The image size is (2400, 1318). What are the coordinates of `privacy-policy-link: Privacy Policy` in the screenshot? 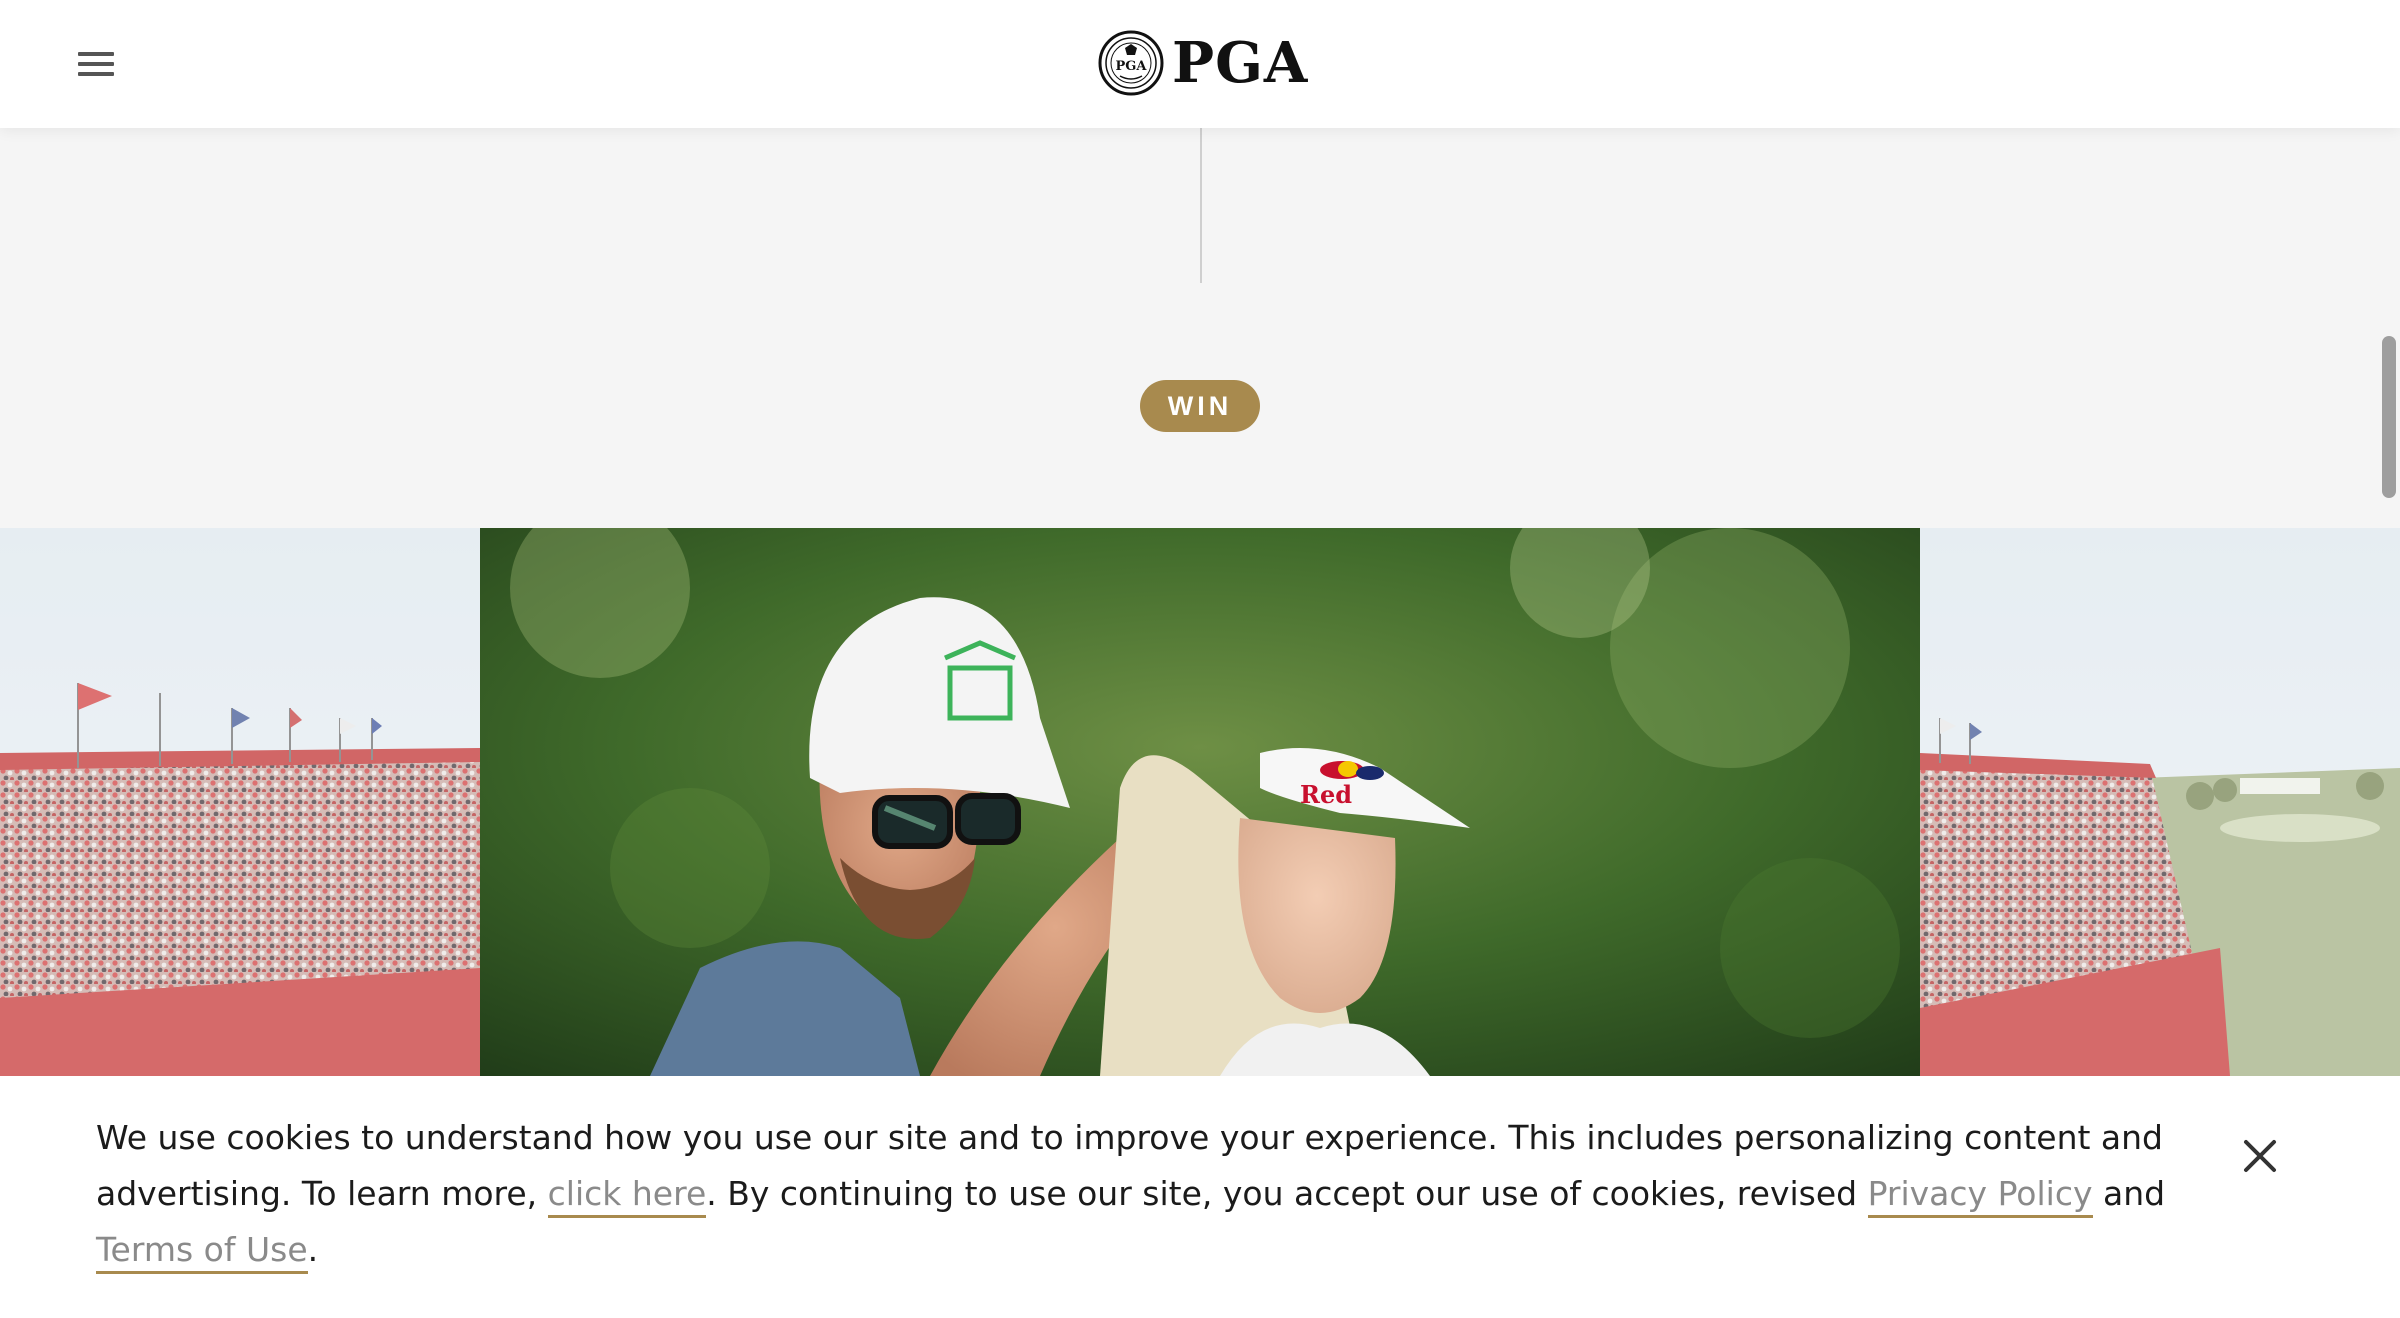 It's located at (1980, 1196).